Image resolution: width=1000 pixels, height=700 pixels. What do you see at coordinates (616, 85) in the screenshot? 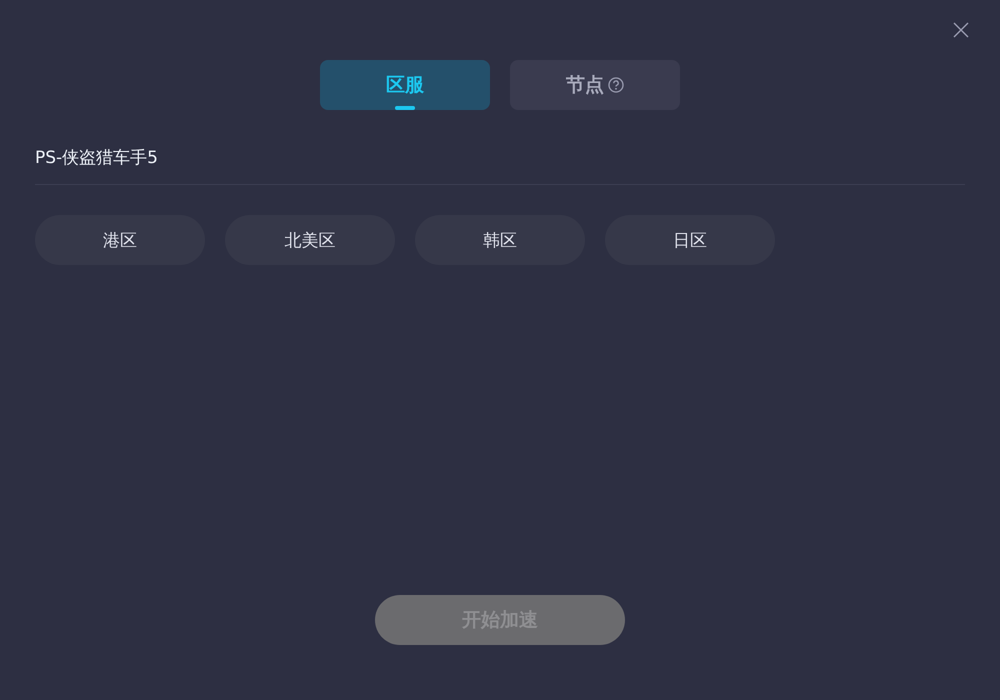
I see `help-icon` at bounding box center [616, 85].